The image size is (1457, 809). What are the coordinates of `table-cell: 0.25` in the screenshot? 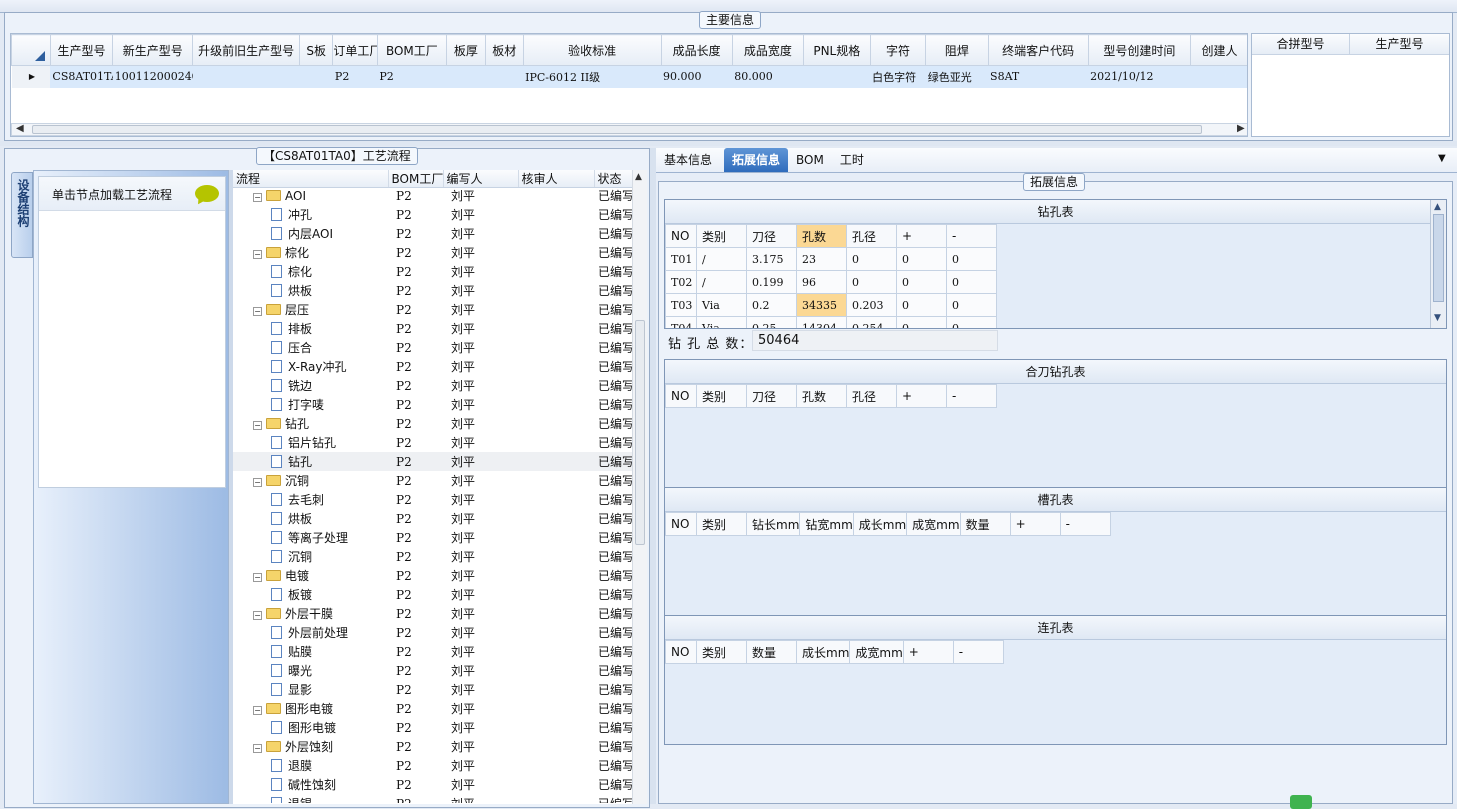 It's located at (771, 322).